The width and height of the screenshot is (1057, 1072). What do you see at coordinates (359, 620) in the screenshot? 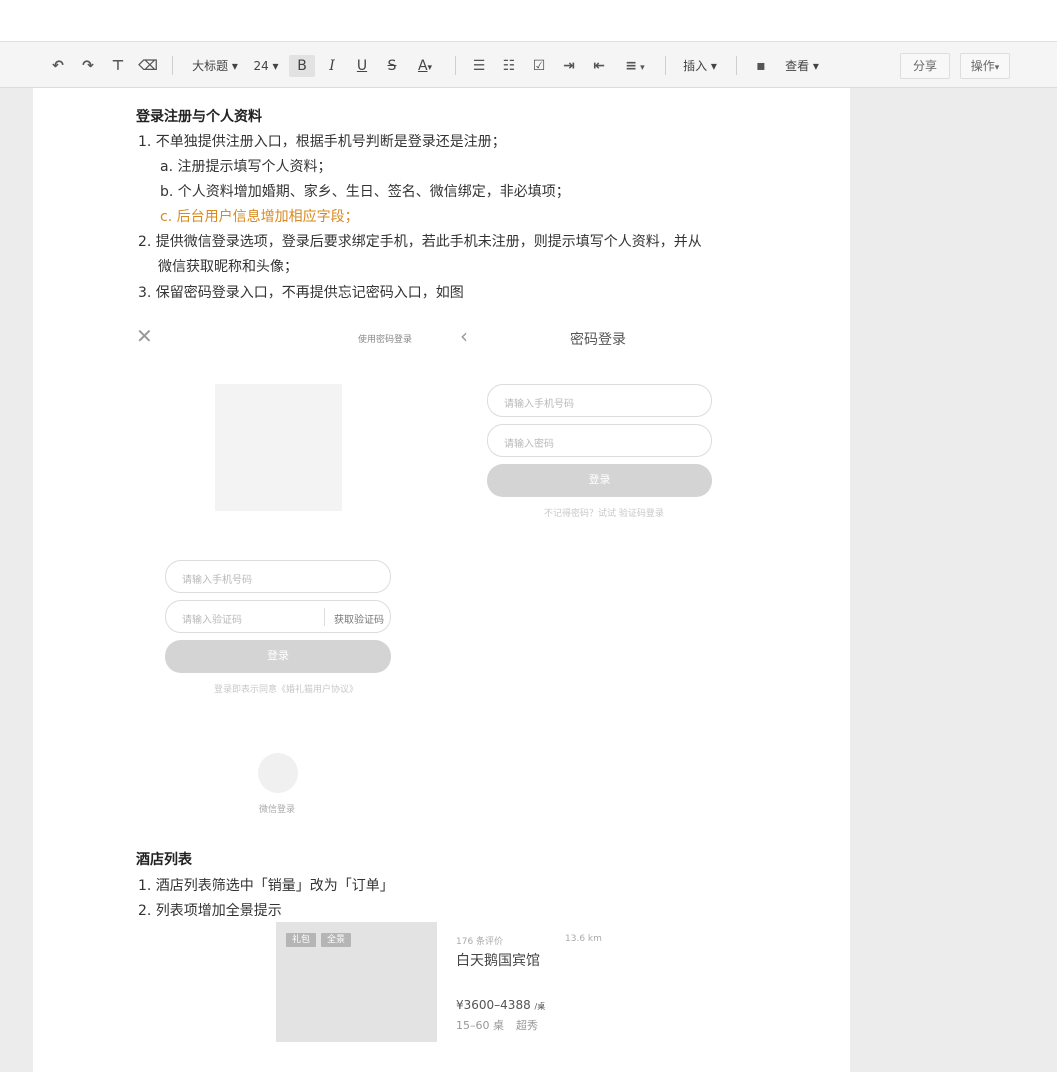
I see `get-code-button: 获取验证码` at bounding box center [359, 620].